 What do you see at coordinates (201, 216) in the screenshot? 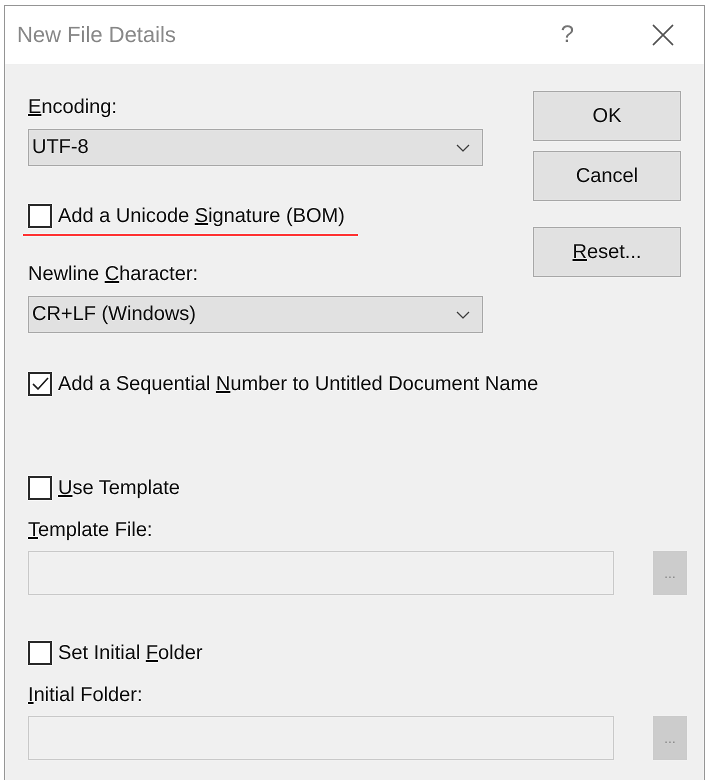
I see `checkbox-label: Add a Unicode Signature (BOM)` at bounding box center [201, 216].